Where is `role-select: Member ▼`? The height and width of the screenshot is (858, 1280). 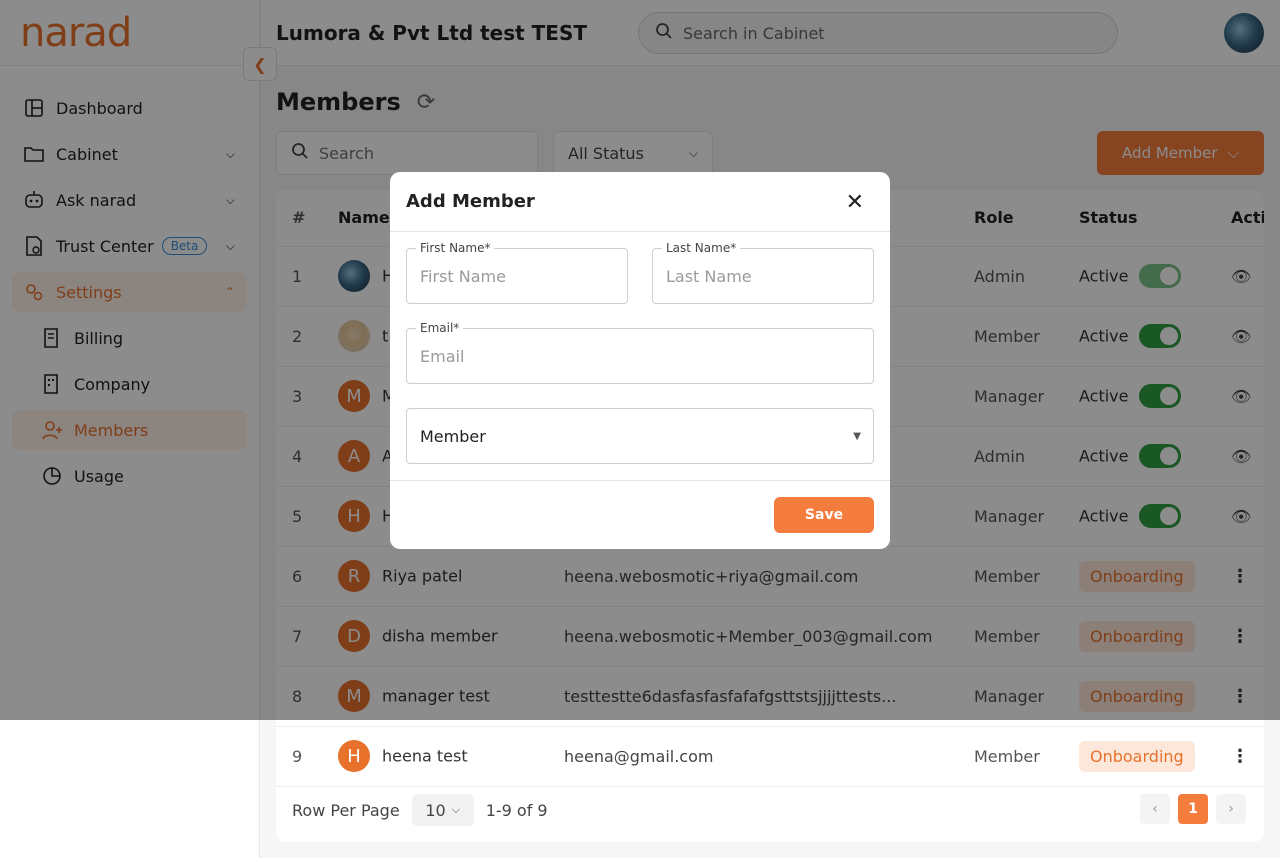
role-select: Member ▼ is located at coordinates (640, 436).